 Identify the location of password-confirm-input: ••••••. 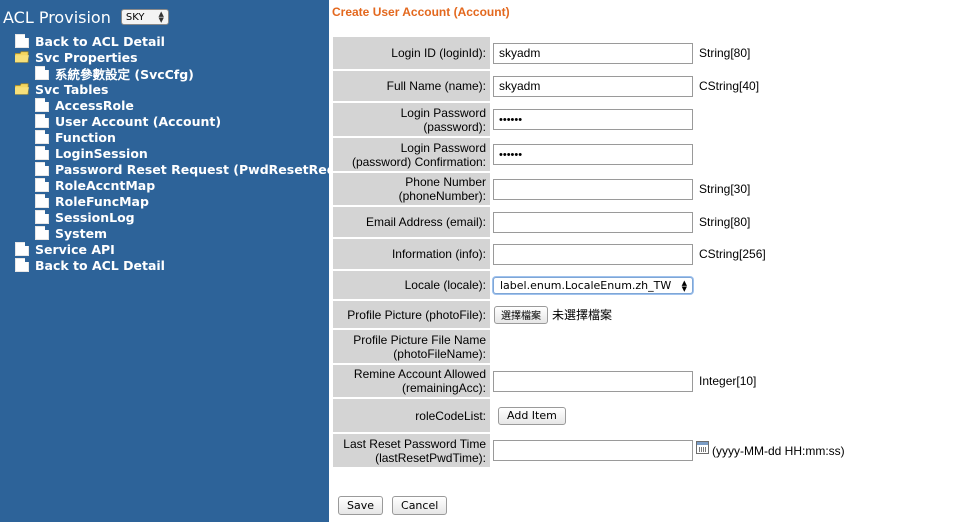
(593, 154).